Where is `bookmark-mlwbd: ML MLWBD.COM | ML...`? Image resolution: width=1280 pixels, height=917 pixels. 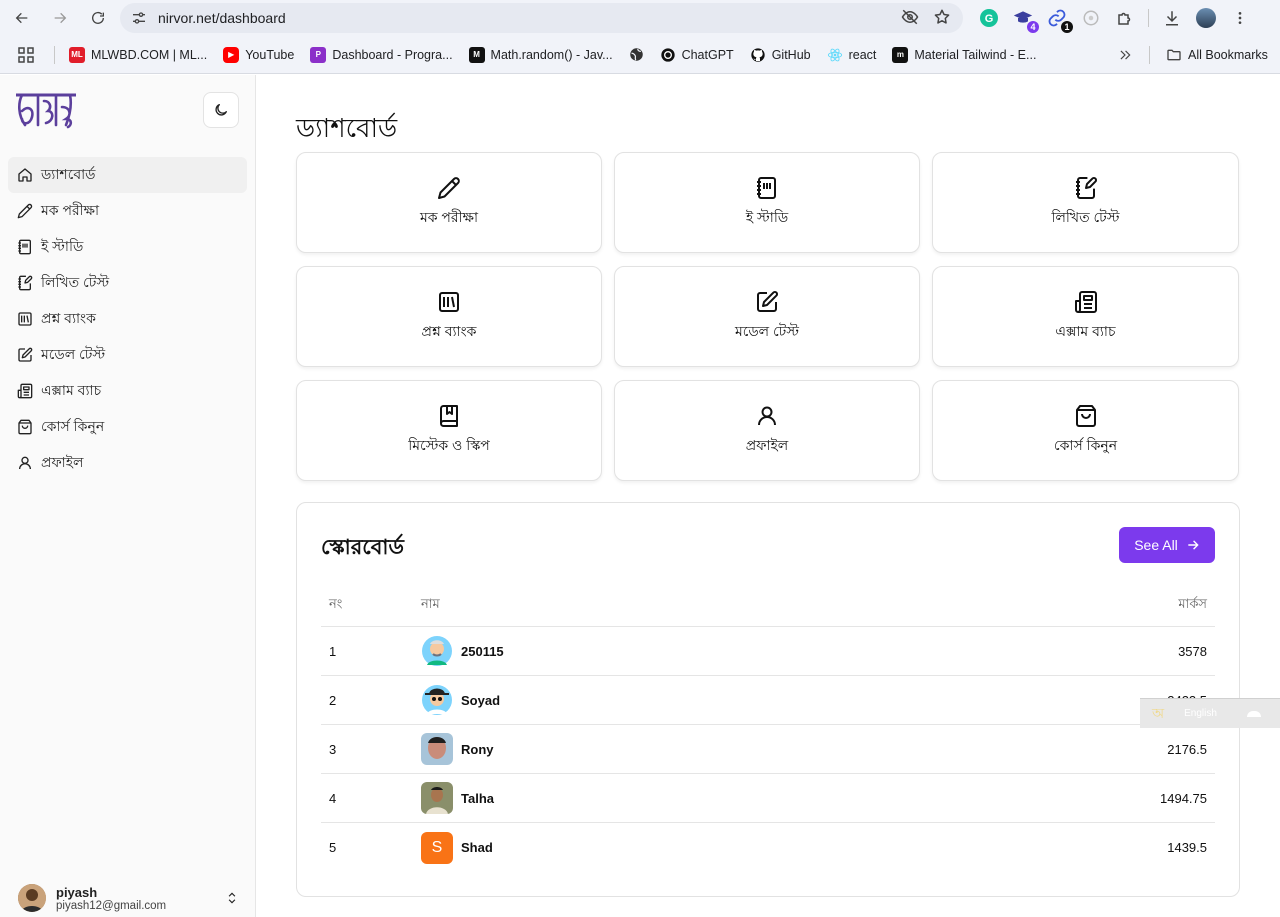
bookmark-mlwbd: ML MLWBD.COM | ML... is located at coordinates (138, 54).